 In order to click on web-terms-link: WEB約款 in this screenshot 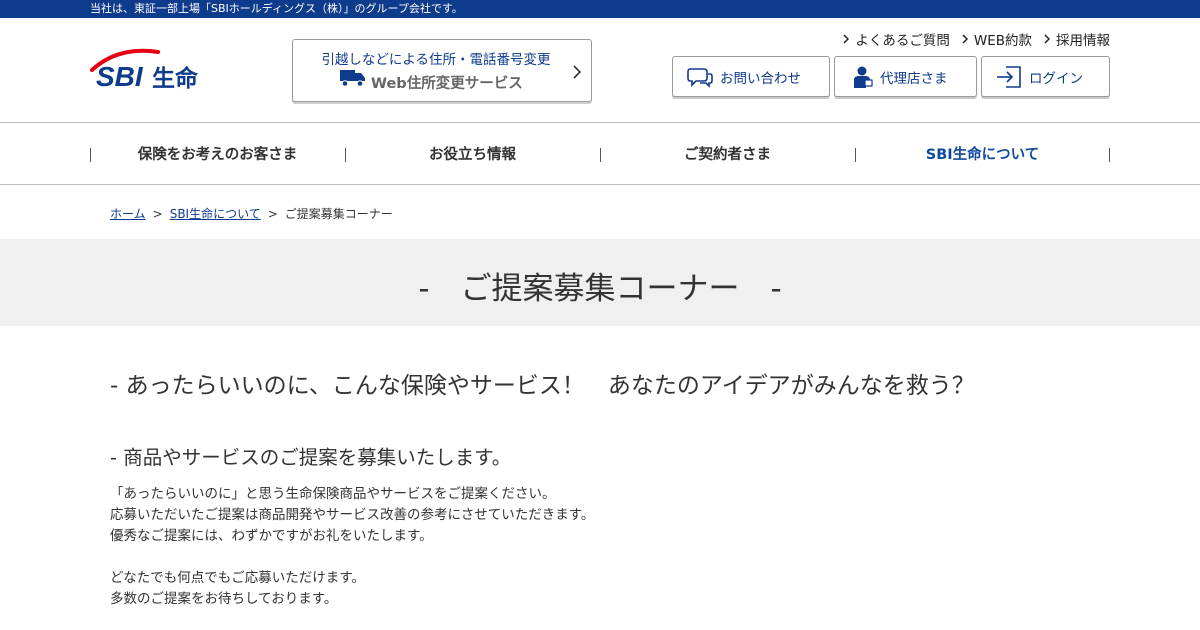, I will do `click(997, 39)`.